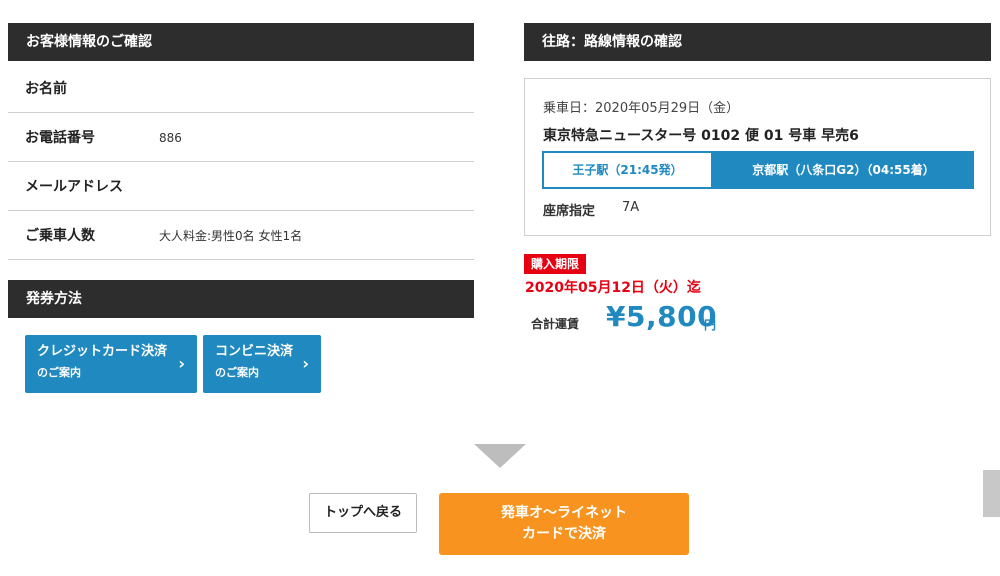 Image resolution: width=1000 pixels, height=576 pixels. I want to click on passengers-label: ご乗車人数, so click(60, 236).